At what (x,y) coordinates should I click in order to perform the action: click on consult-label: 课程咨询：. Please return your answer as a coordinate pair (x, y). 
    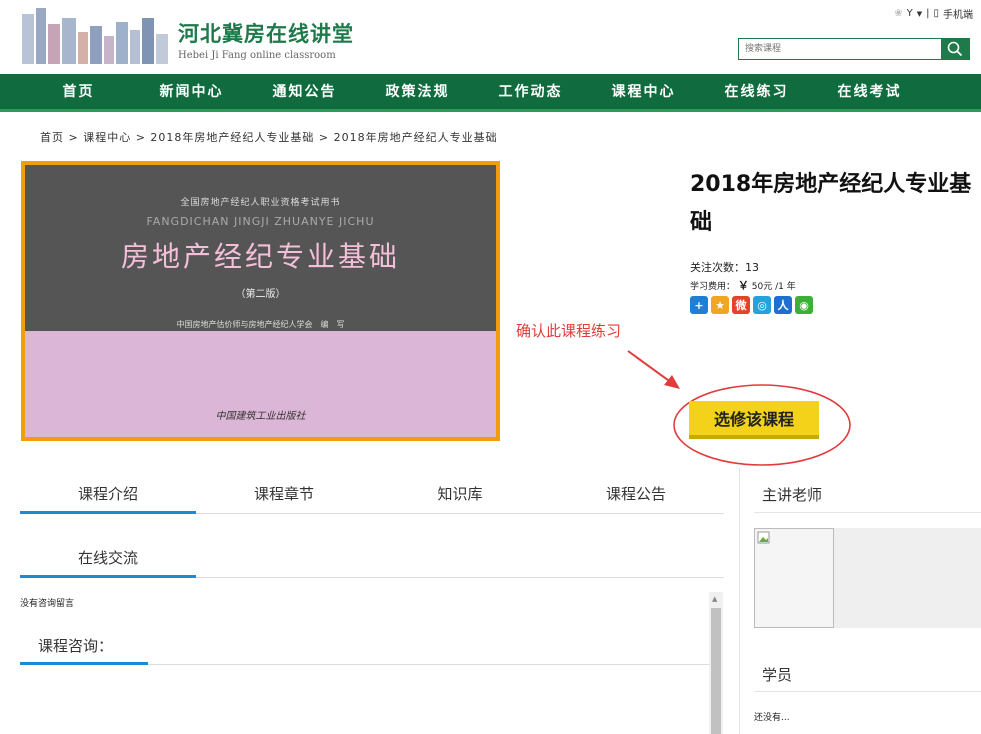
    Looking at the image, I should click on (84, 647).